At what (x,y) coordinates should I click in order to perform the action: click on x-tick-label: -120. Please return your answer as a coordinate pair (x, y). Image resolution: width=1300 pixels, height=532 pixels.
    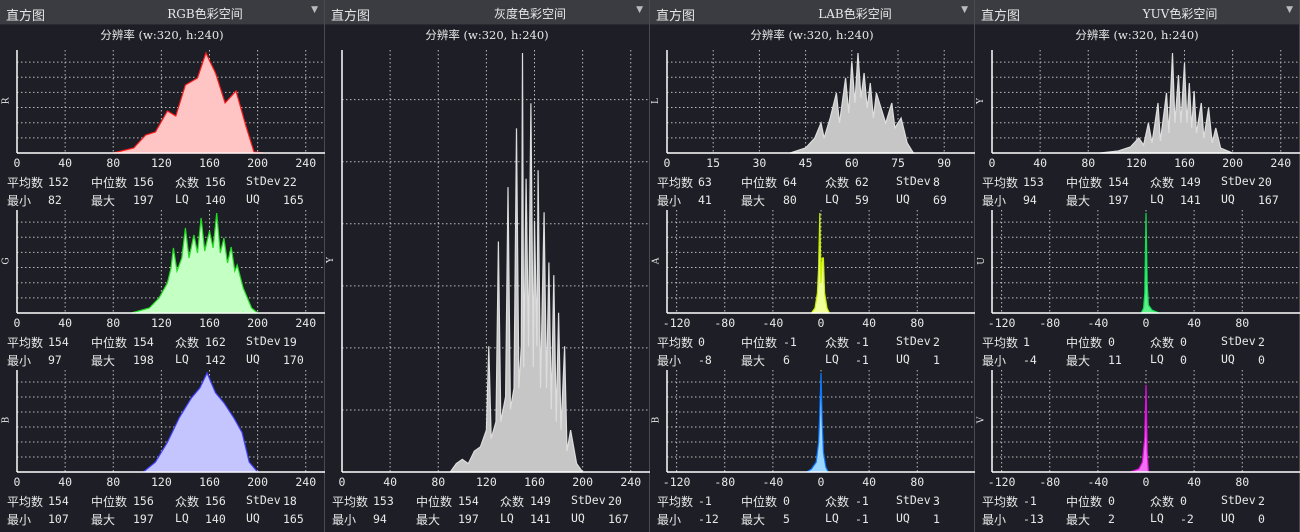
    Looking at the image, I should click on (676, 482).